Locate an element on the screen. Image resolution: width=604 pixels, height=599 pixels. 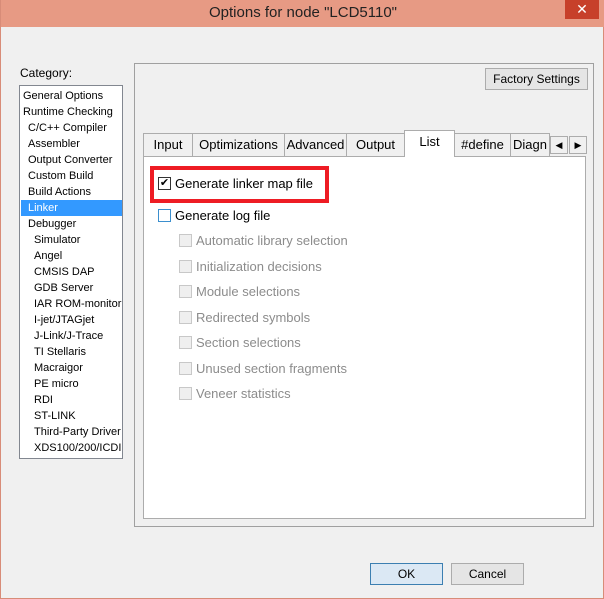
highlight-box is located at coordinates (239, 184).